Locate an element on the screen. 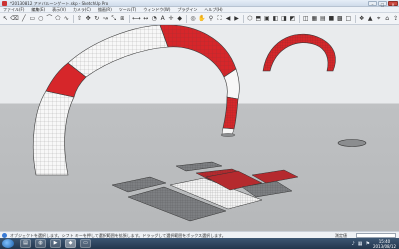 This screenshot has height=249, width=399. scale-icon: ⤡ is located at coordinates (113, 19).